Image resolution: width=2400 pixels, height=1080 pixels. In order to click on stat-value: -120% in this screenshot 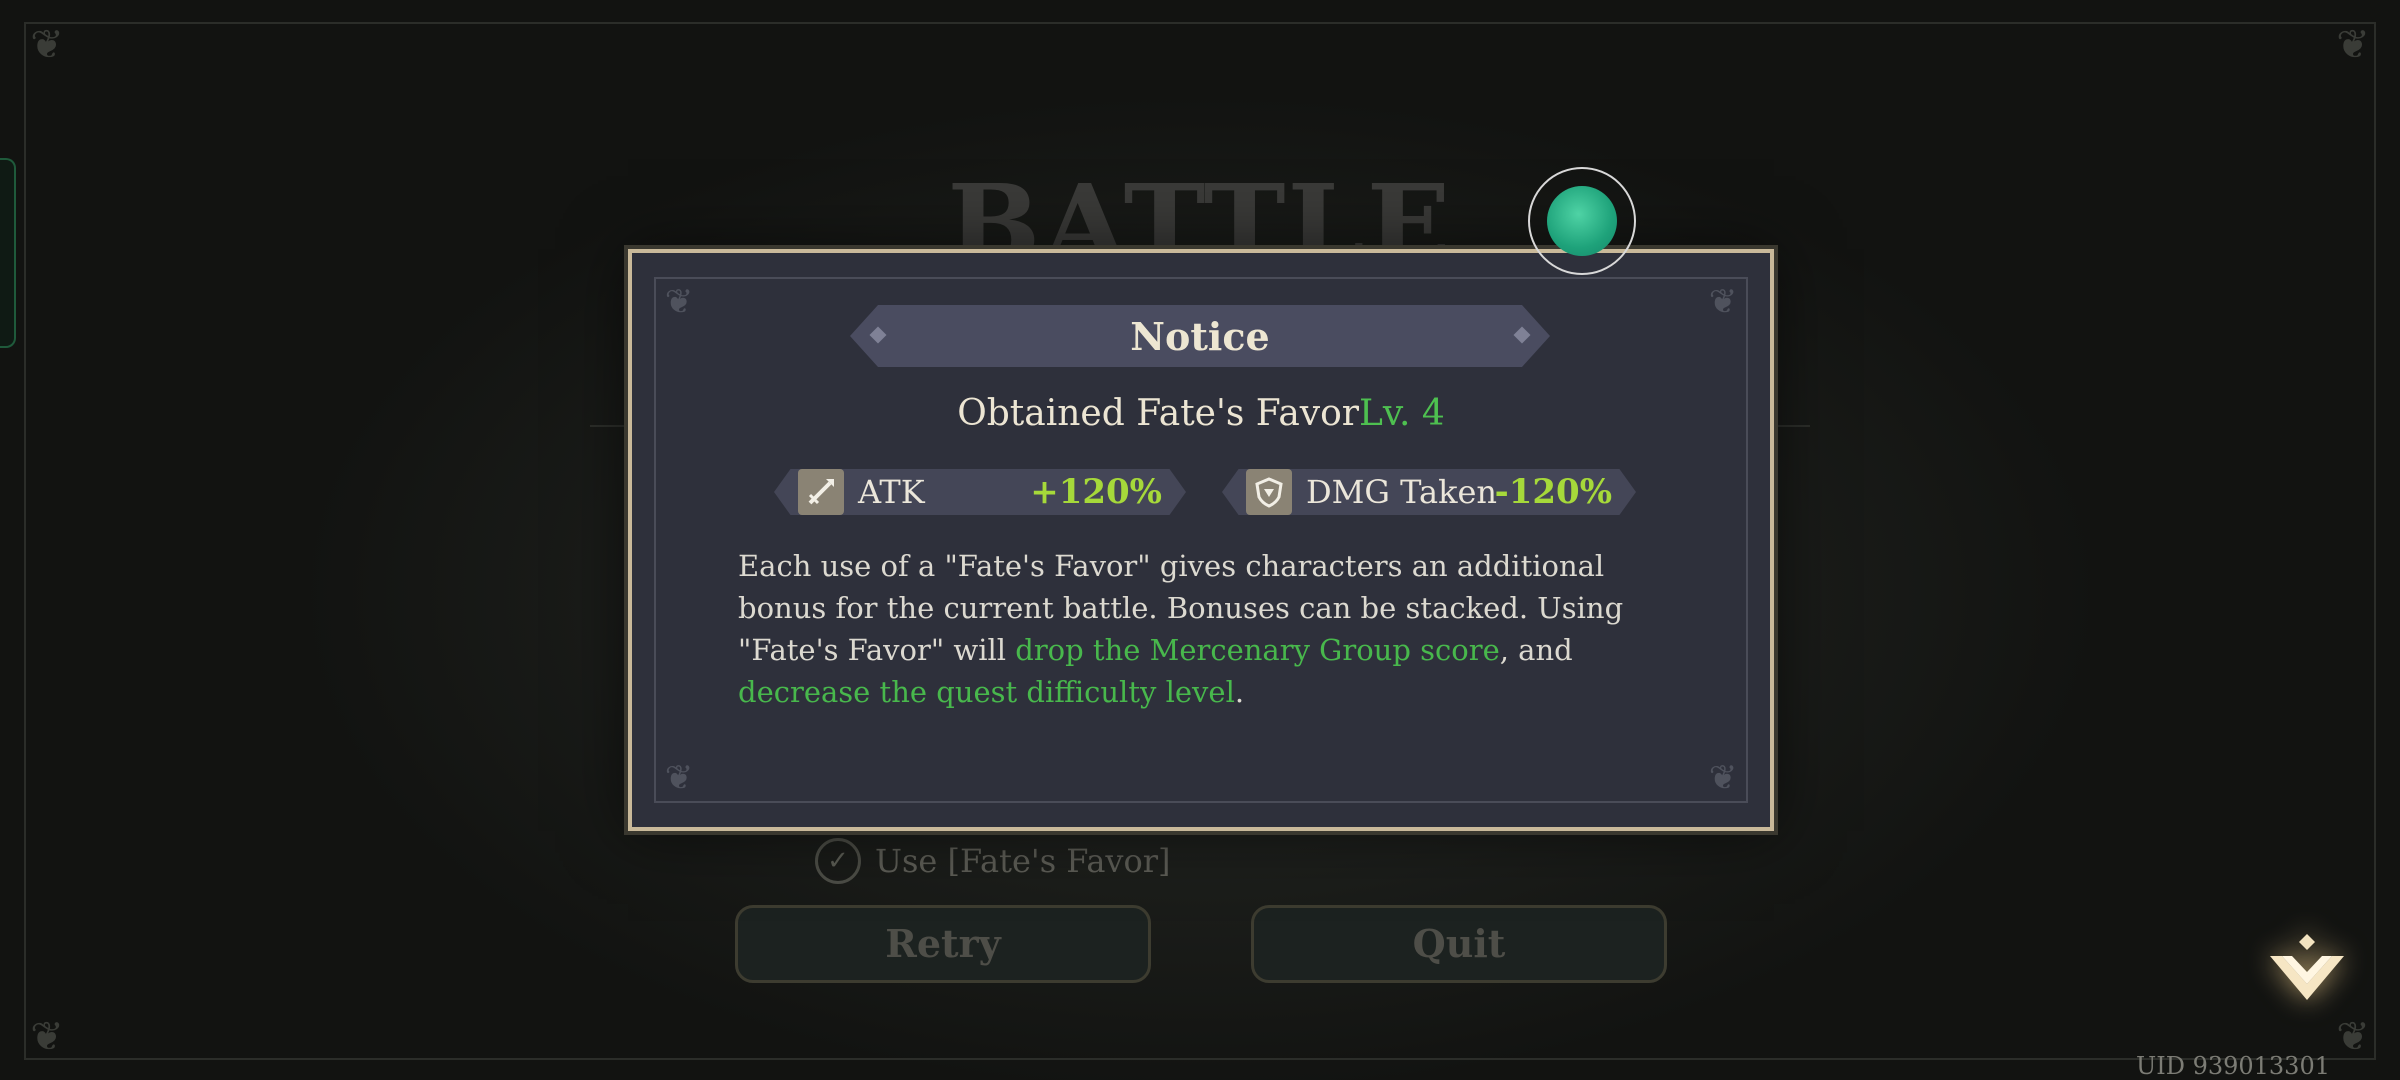, I will do `click(1553, 492)`.